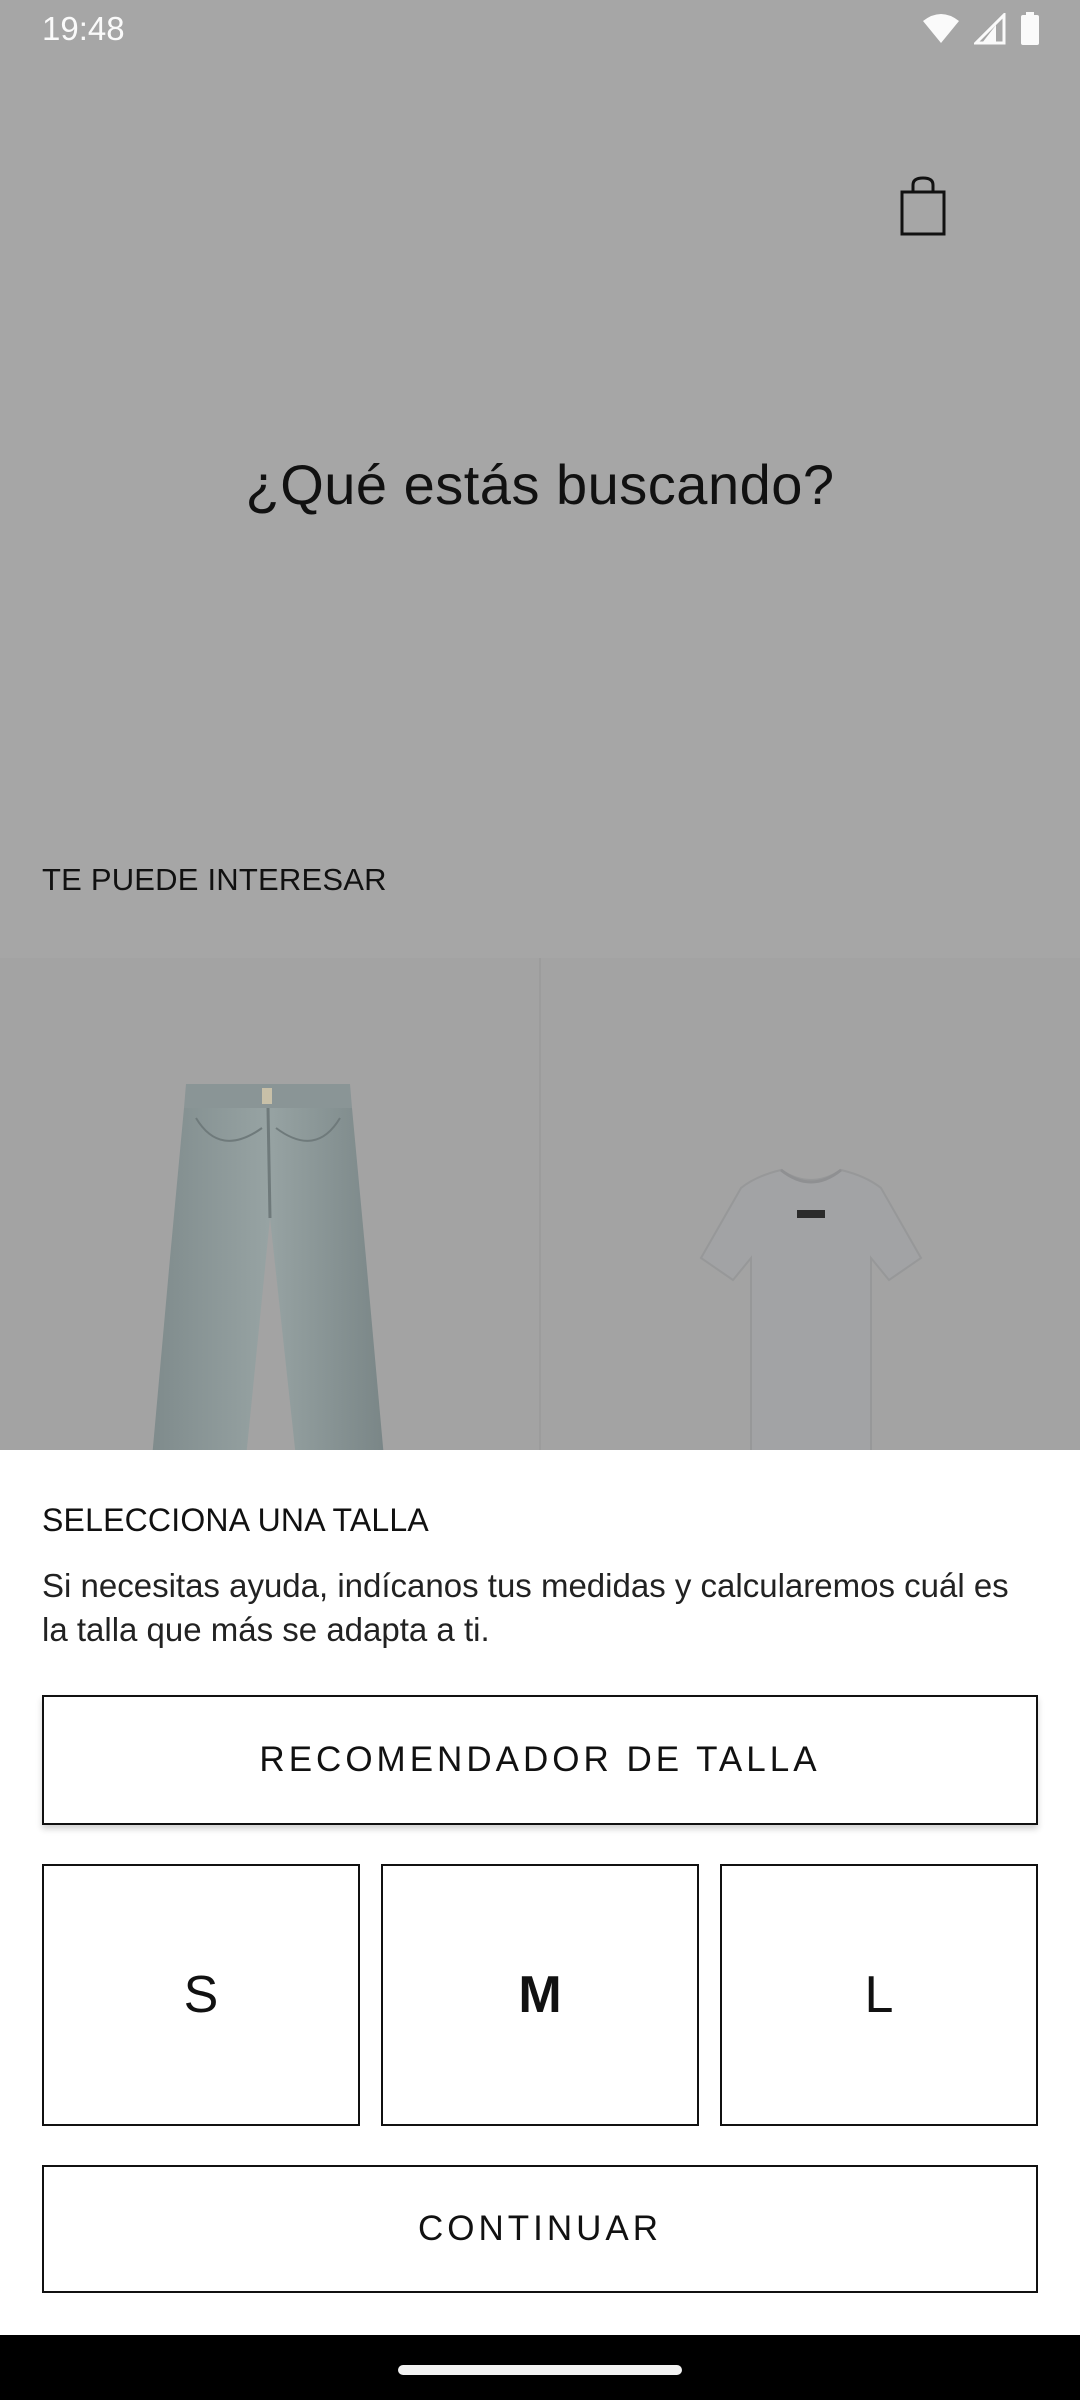  What do you see at coordinates (811, 1313) in the screenshot?
I see `tshirt-image` at bounding box center [811, 1313].